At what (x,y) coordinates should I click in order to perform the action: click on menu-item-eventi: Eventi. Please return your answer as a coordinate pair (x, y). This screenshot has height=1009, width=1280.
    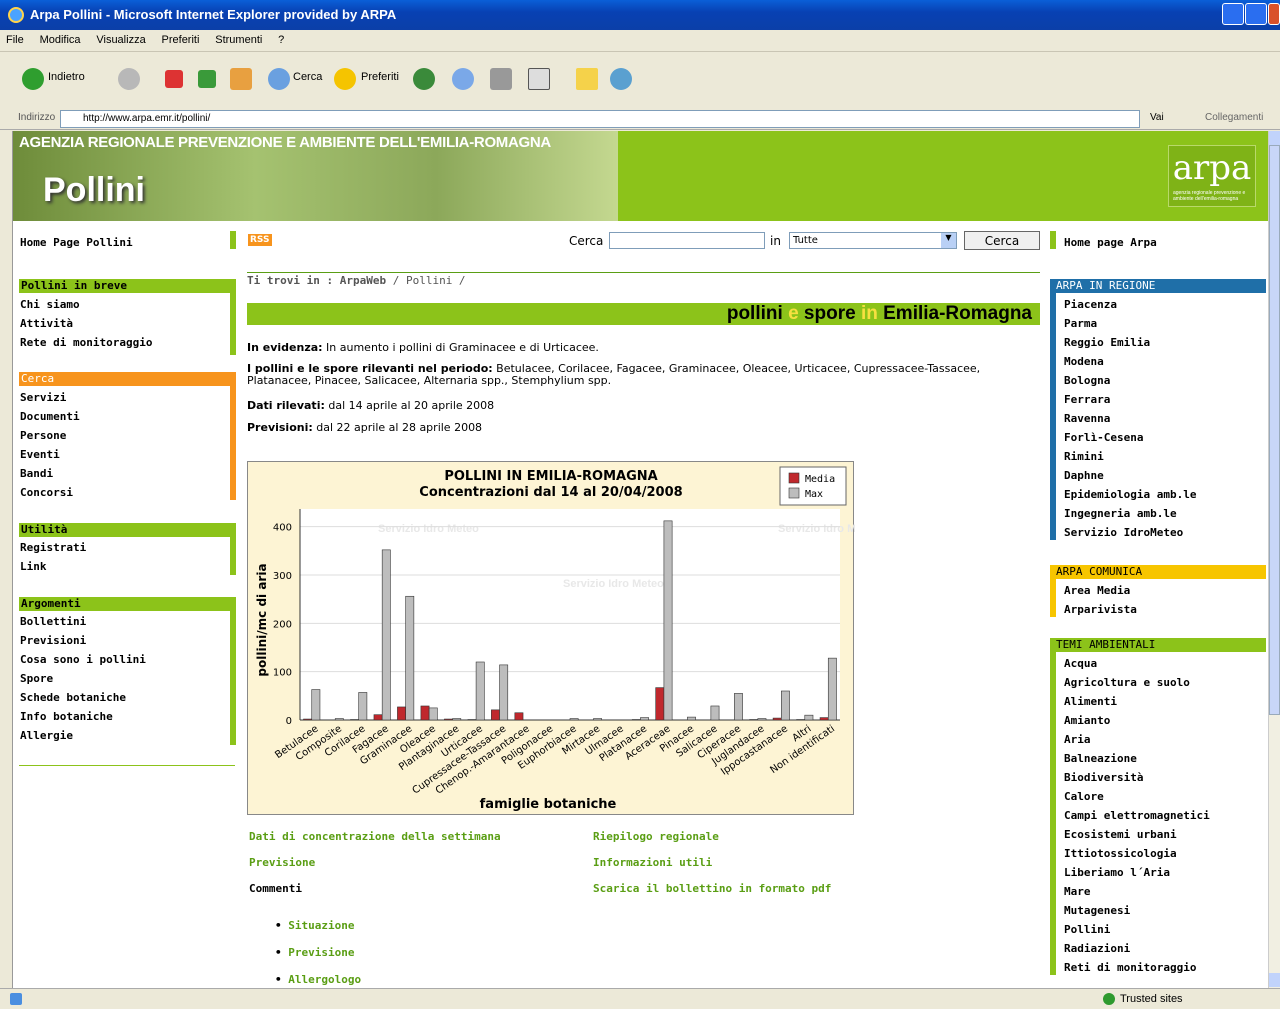
    Looking at the image, I should click on (40, 454).